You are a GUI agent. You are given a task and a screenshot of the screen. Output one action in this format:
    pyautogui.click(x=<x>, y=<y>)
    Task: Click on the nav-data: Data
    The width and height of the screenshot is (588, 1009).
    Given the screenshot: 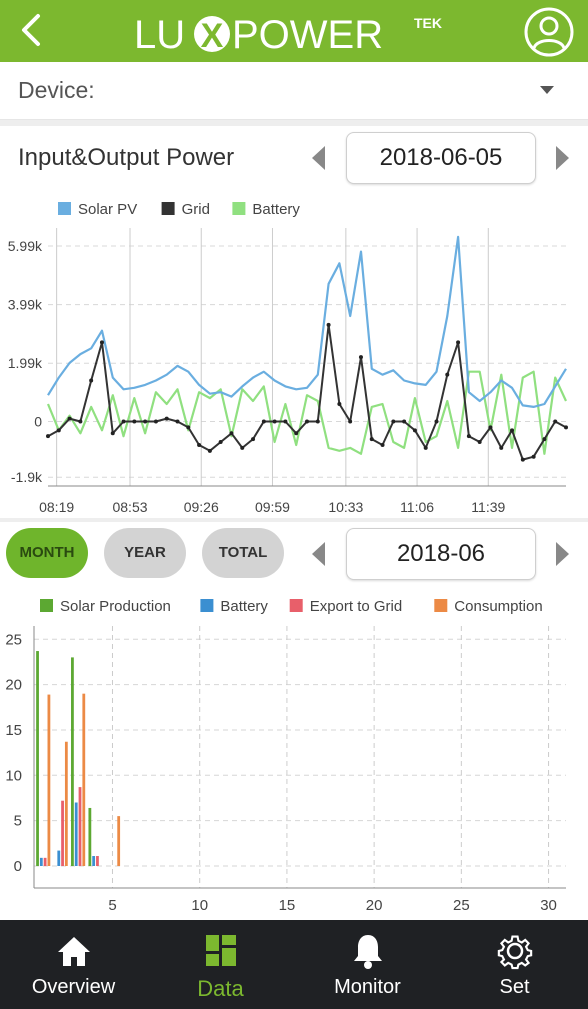 What is the action you would take?
    pyautogui.click(x=220, y=964)
    